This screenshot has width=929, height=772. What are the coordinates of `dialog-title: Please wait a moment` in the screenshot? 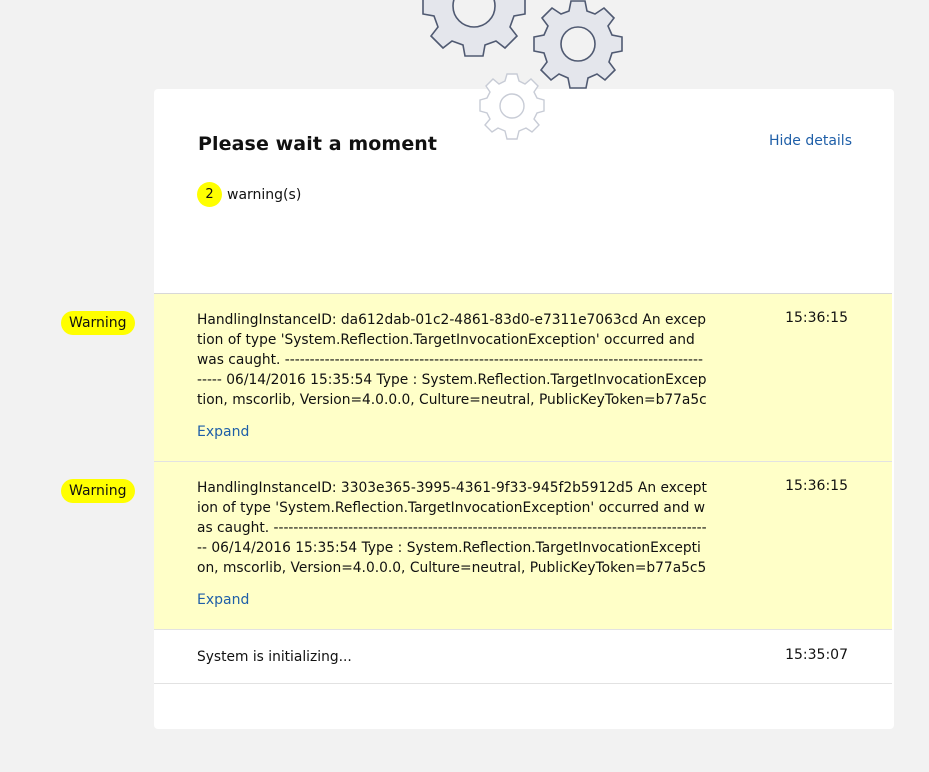 It's located at (318, 144).